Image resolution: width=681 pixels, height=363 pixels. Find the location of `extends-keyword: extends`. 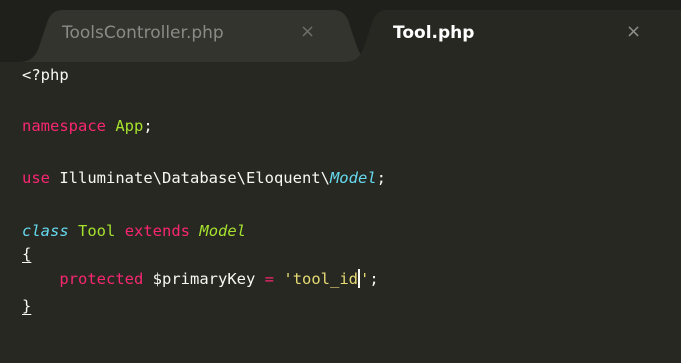

extends-keyword: extends is located at coordinates (157, 231).